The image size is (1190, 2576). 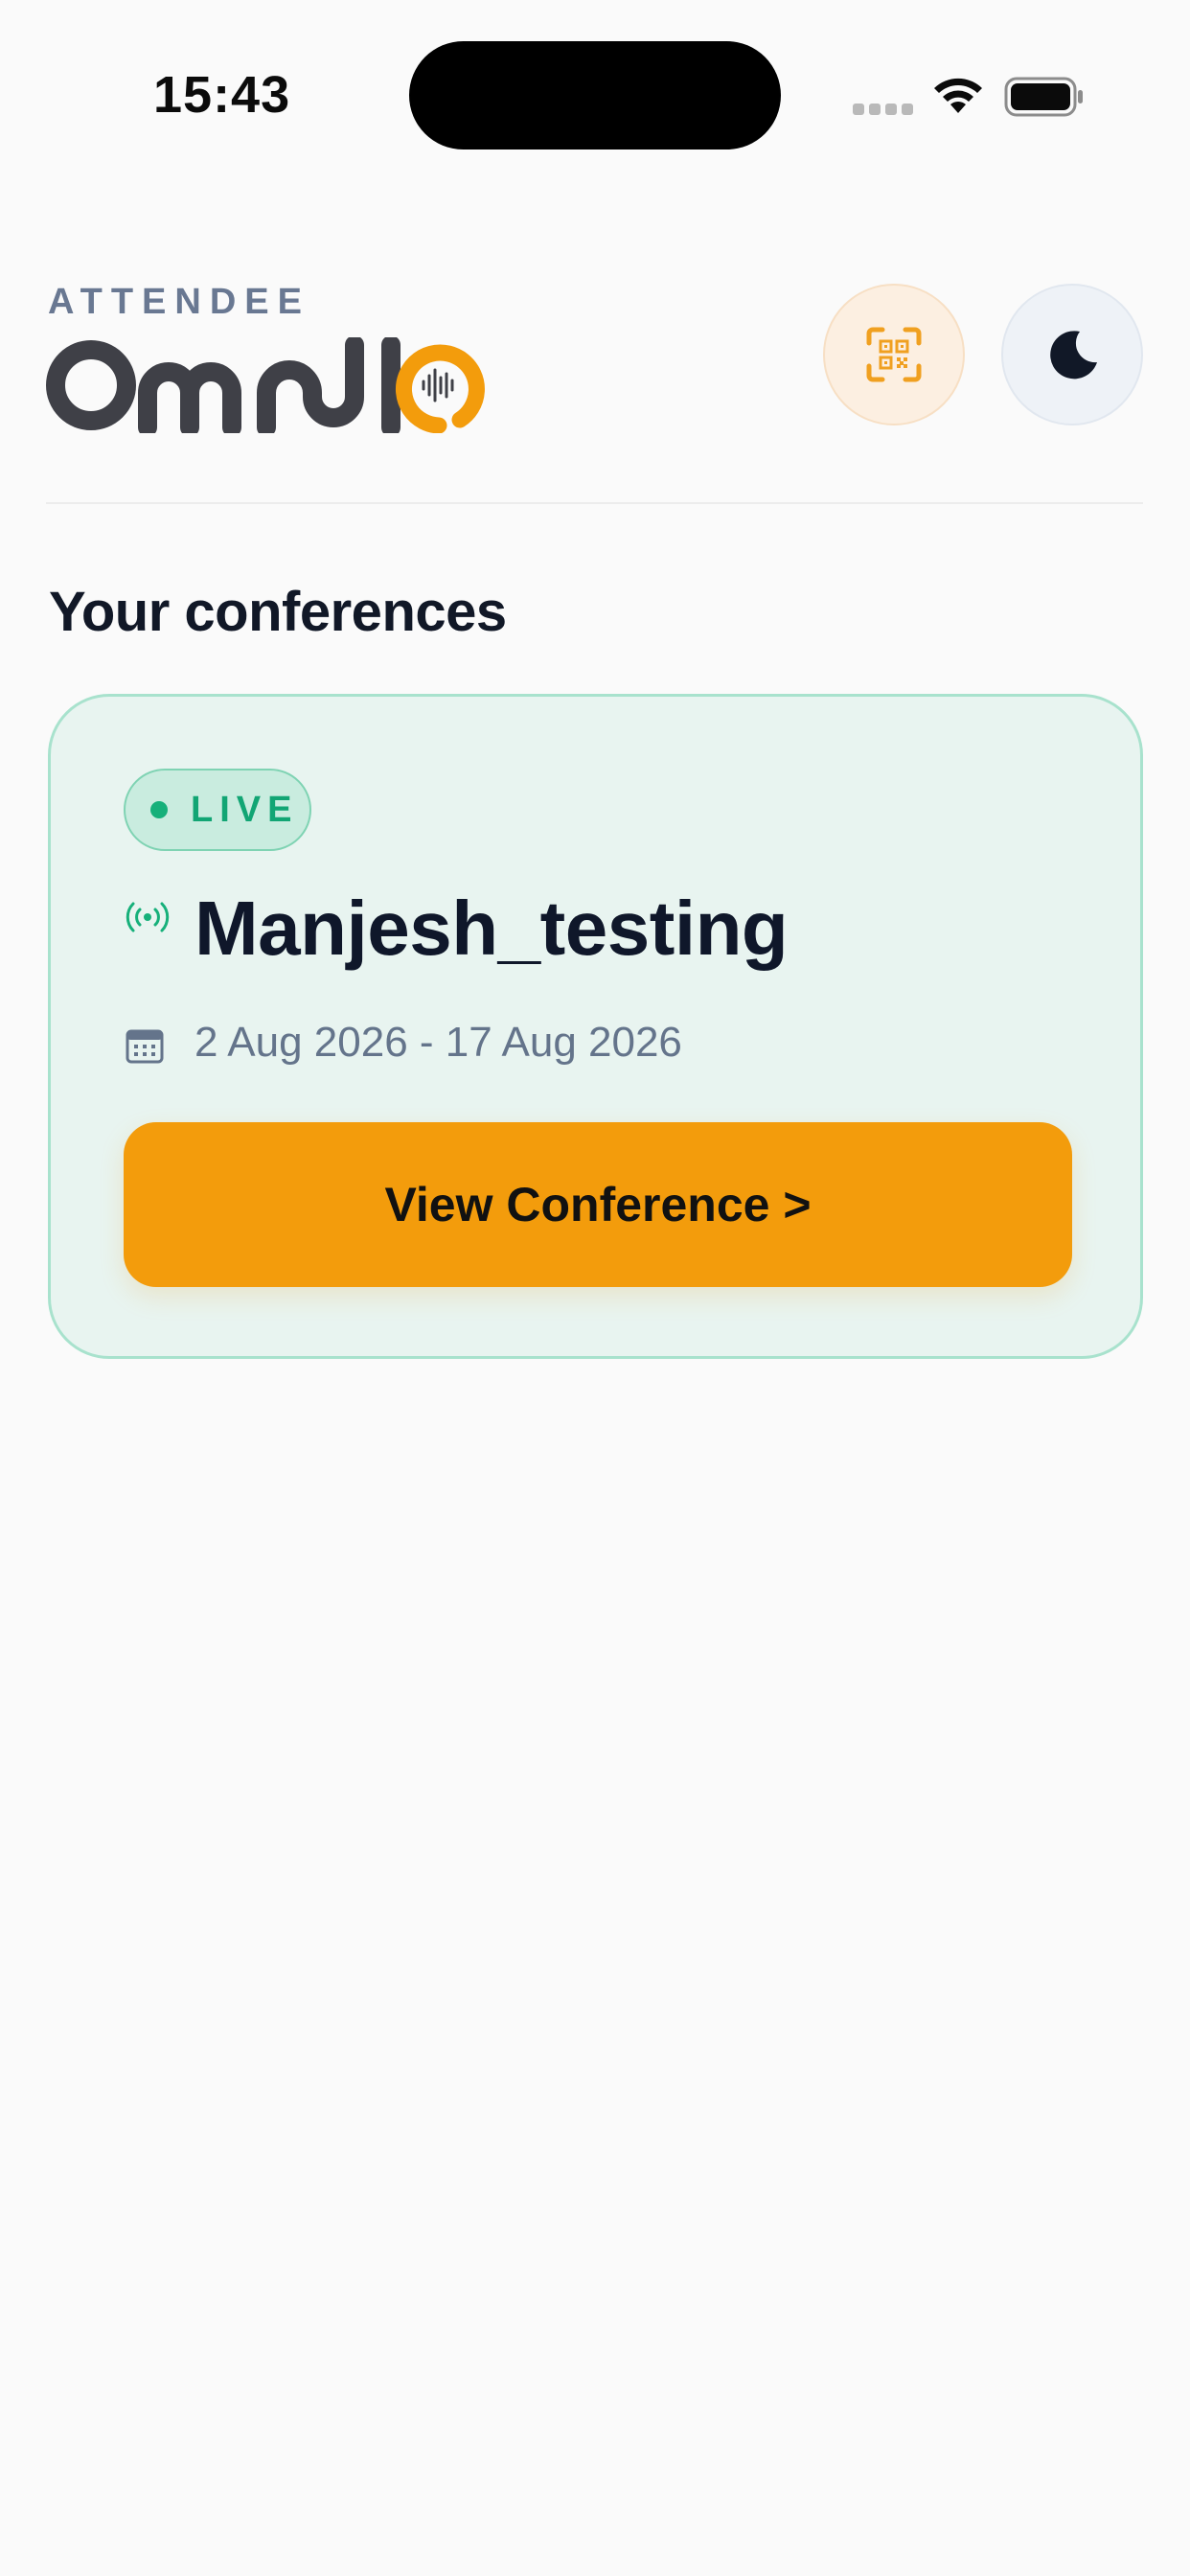 I want to click on moon-icon, so click(x=1073, y=355).